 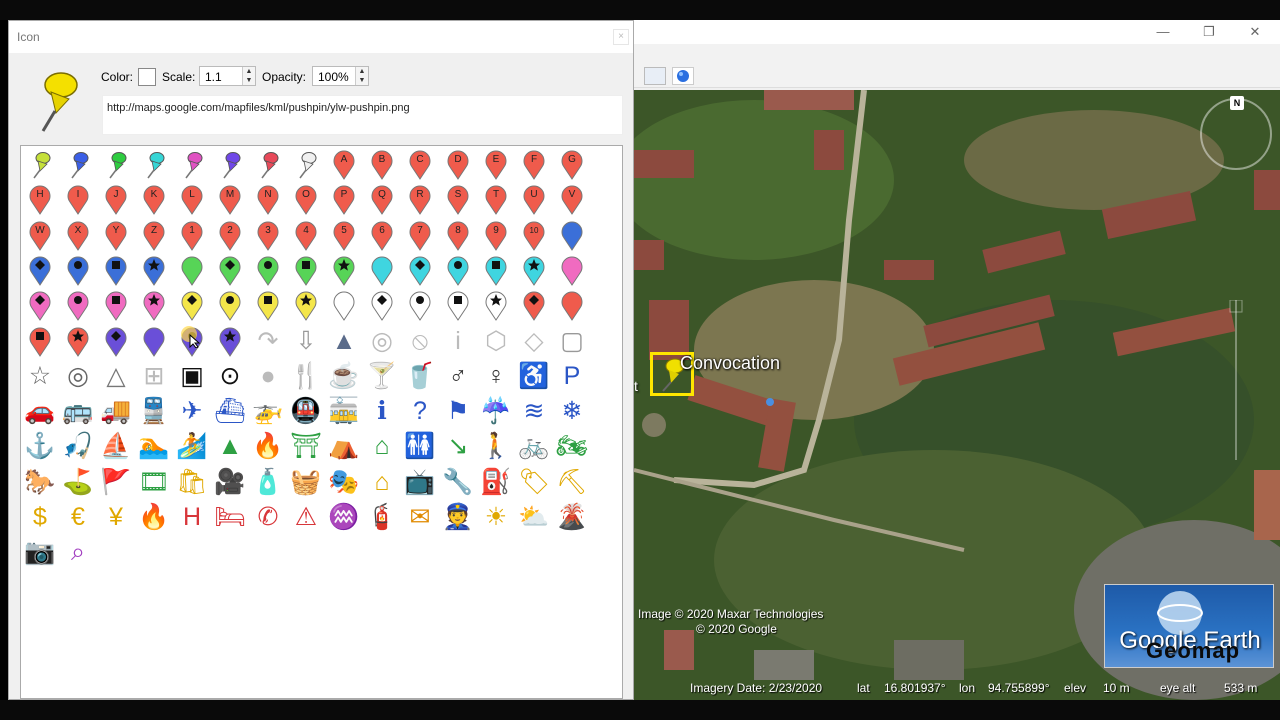 I want to click on shopping-icon: 🛍, so click(x=192, y=482).